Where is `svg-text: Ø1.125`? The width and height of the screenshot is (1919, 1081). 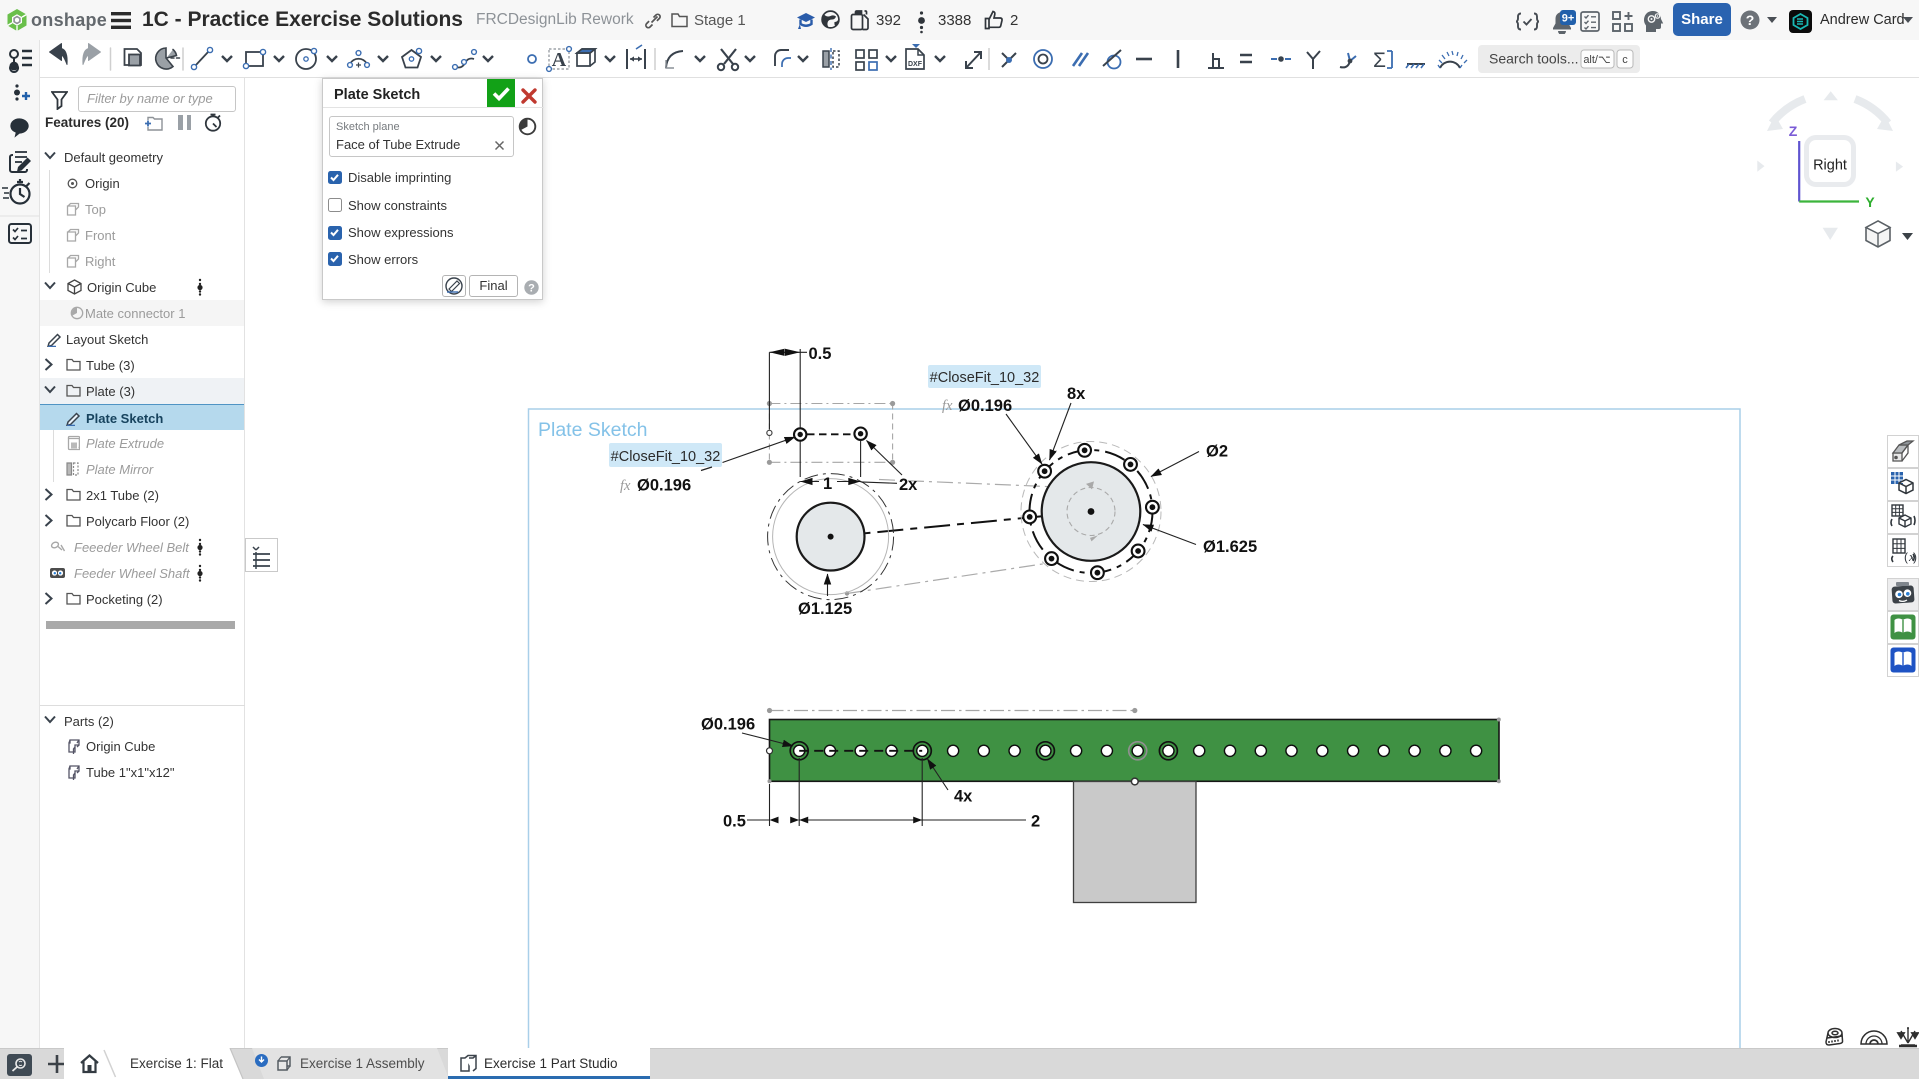 svg-text: Ø1.125 is located at coordinates (825, 609).